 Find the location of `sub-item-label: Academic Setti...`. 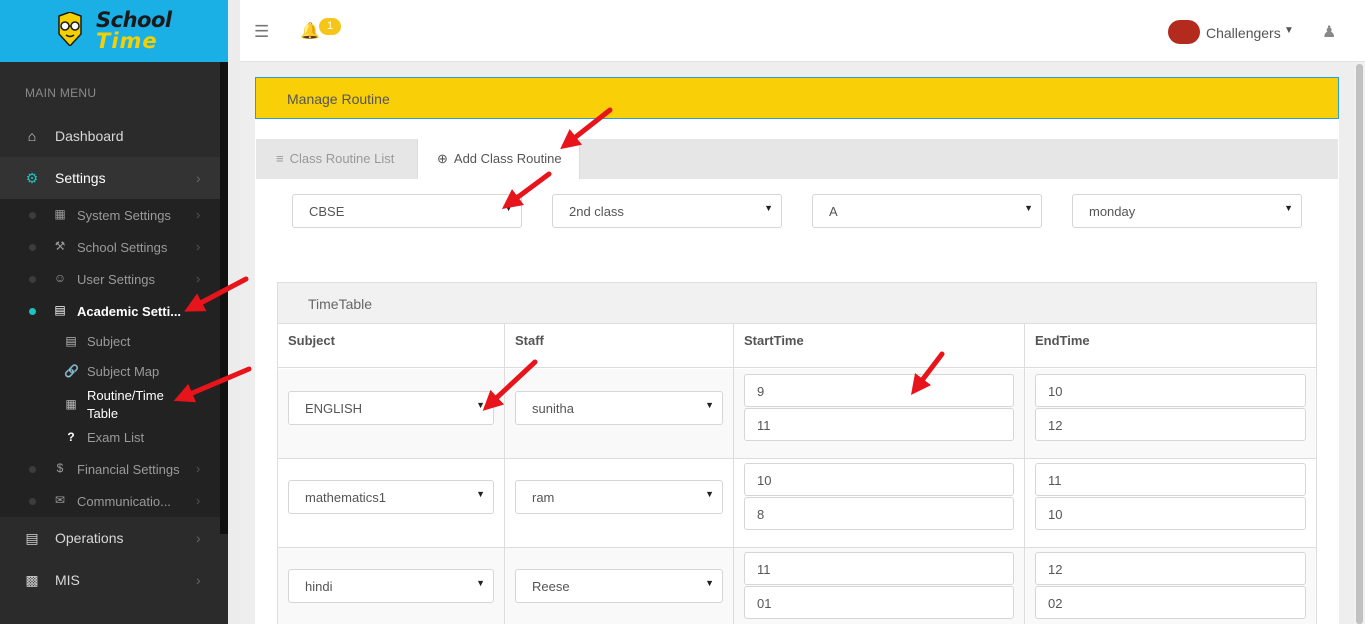

sub-item-label: Academic Setti... is located at coordinates (129, 311).